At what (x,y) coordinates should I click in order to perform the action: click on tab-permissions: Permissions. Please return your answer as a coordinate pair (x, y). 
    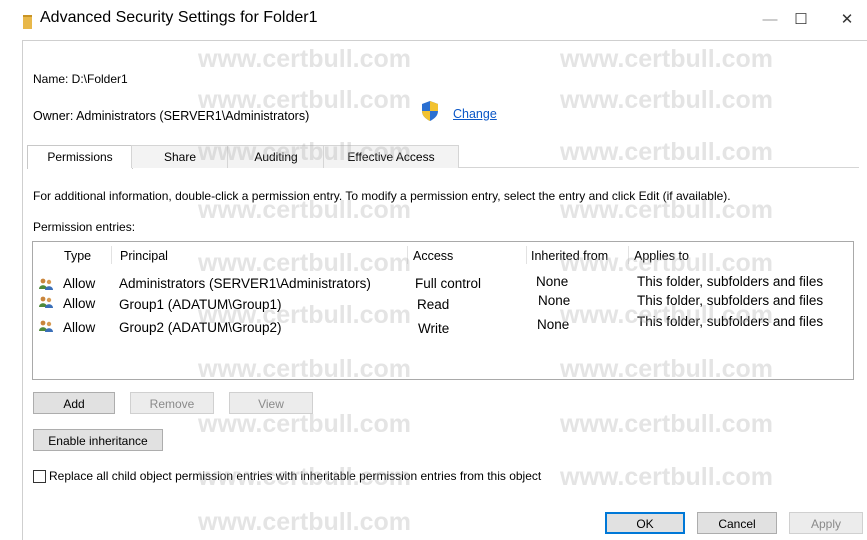
    Looking at the image, I should click on (80, 157).